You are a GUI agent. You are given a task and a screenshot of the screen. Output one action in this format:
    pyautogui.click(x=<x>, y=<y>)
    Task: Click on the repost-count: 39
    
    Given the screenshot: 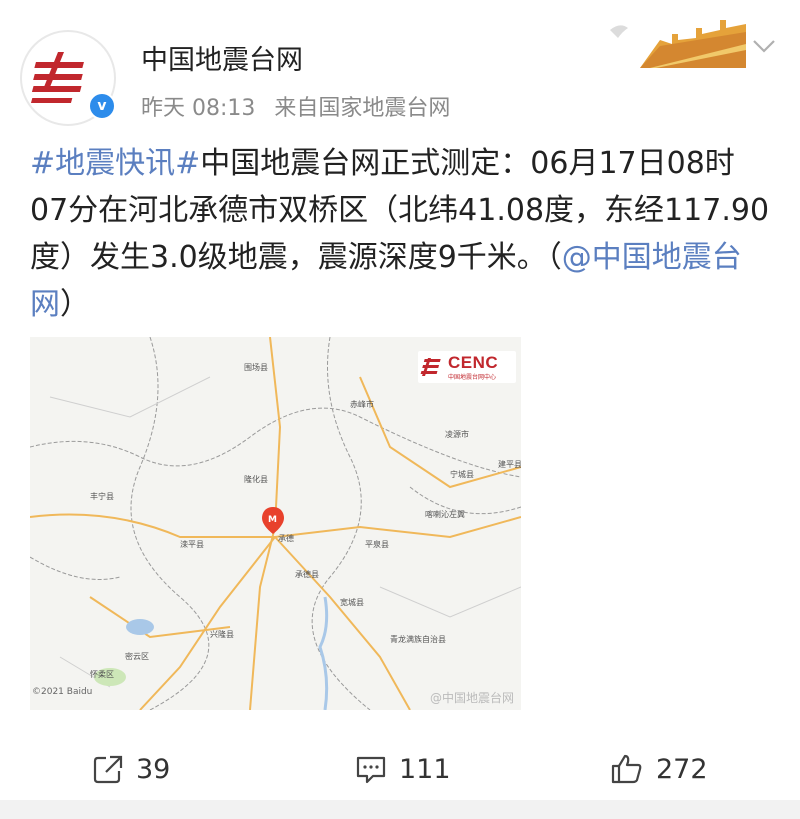 What is the action you would take?
    pyautogui.click(x=153, y=769)
    